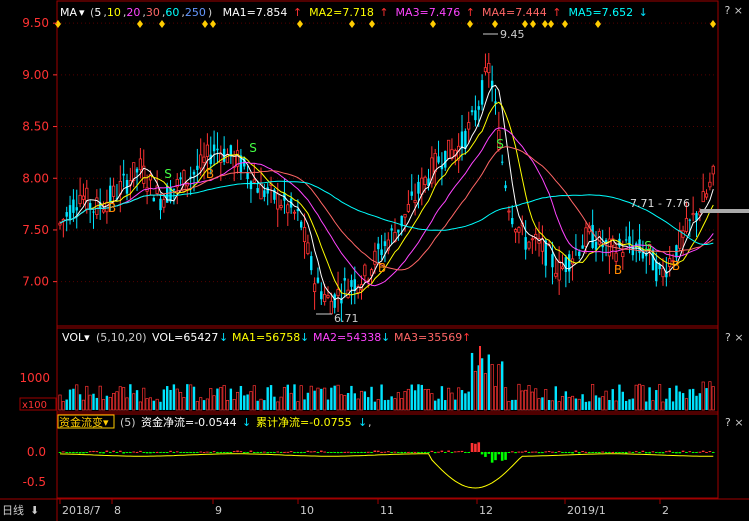 The width and height of the screenshot is (749, 521). I want to click on ma-value-5: MA5=7.652, so click(601, 12).